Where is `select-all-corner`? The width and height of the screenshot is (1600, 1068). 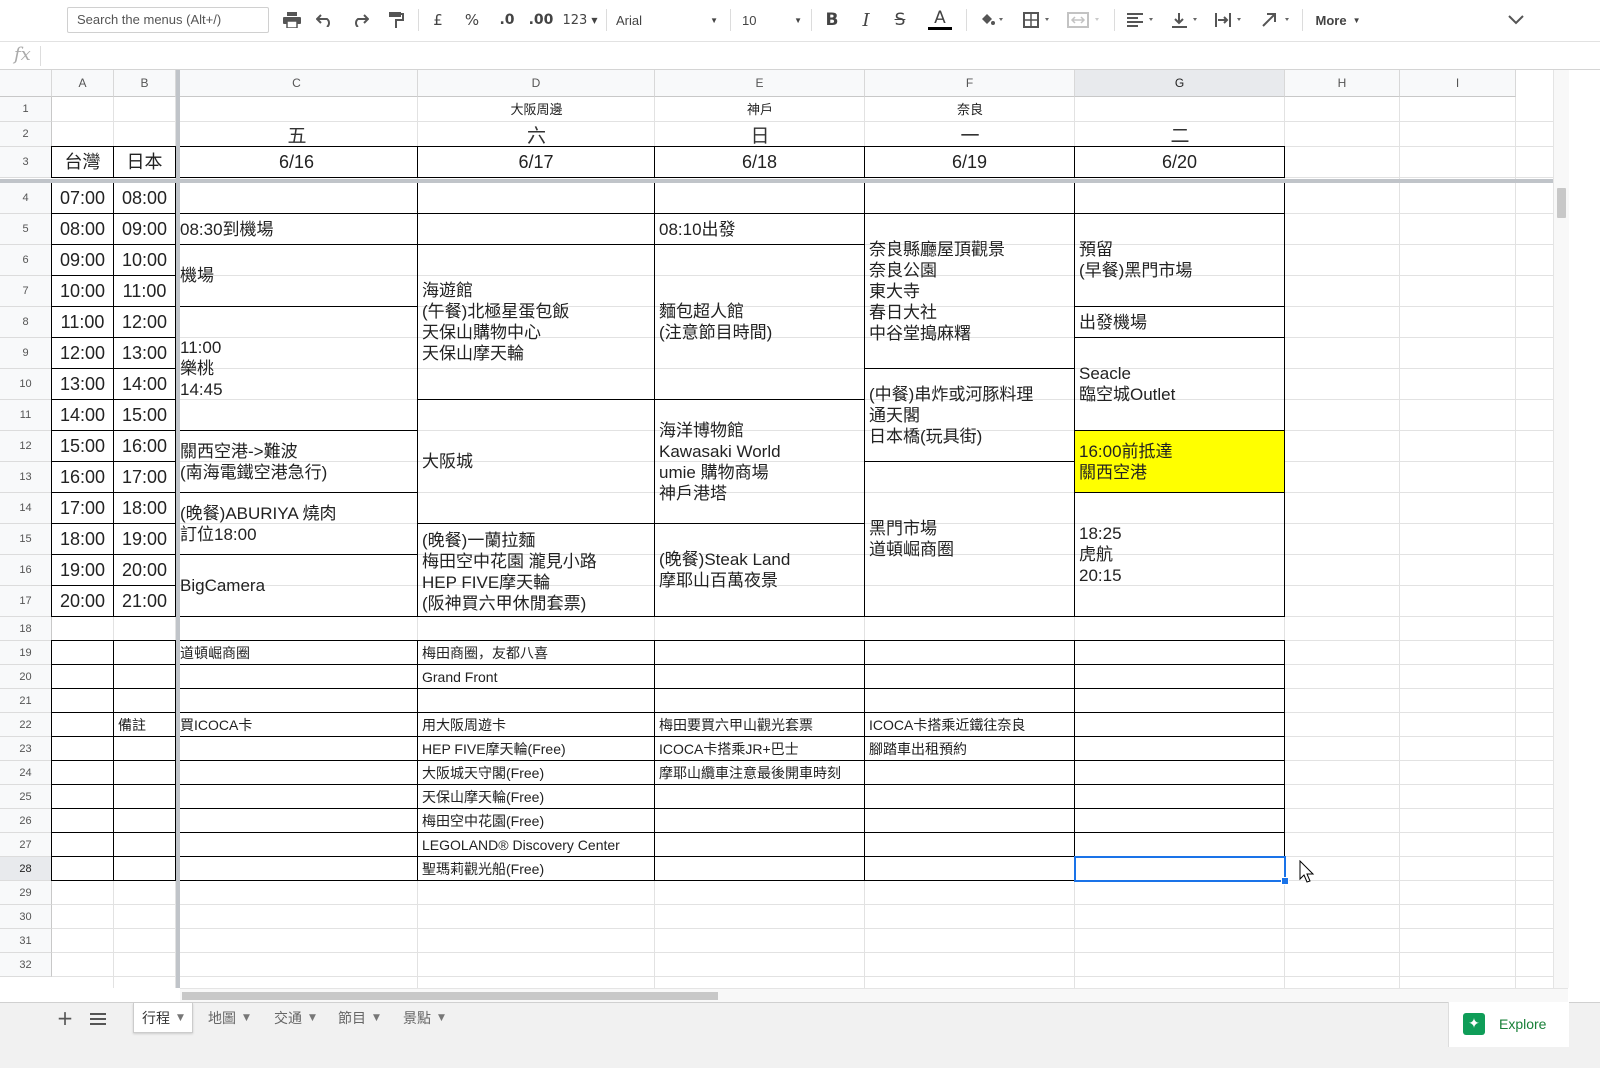 select-all-corner is located at coordinates (26, 83).